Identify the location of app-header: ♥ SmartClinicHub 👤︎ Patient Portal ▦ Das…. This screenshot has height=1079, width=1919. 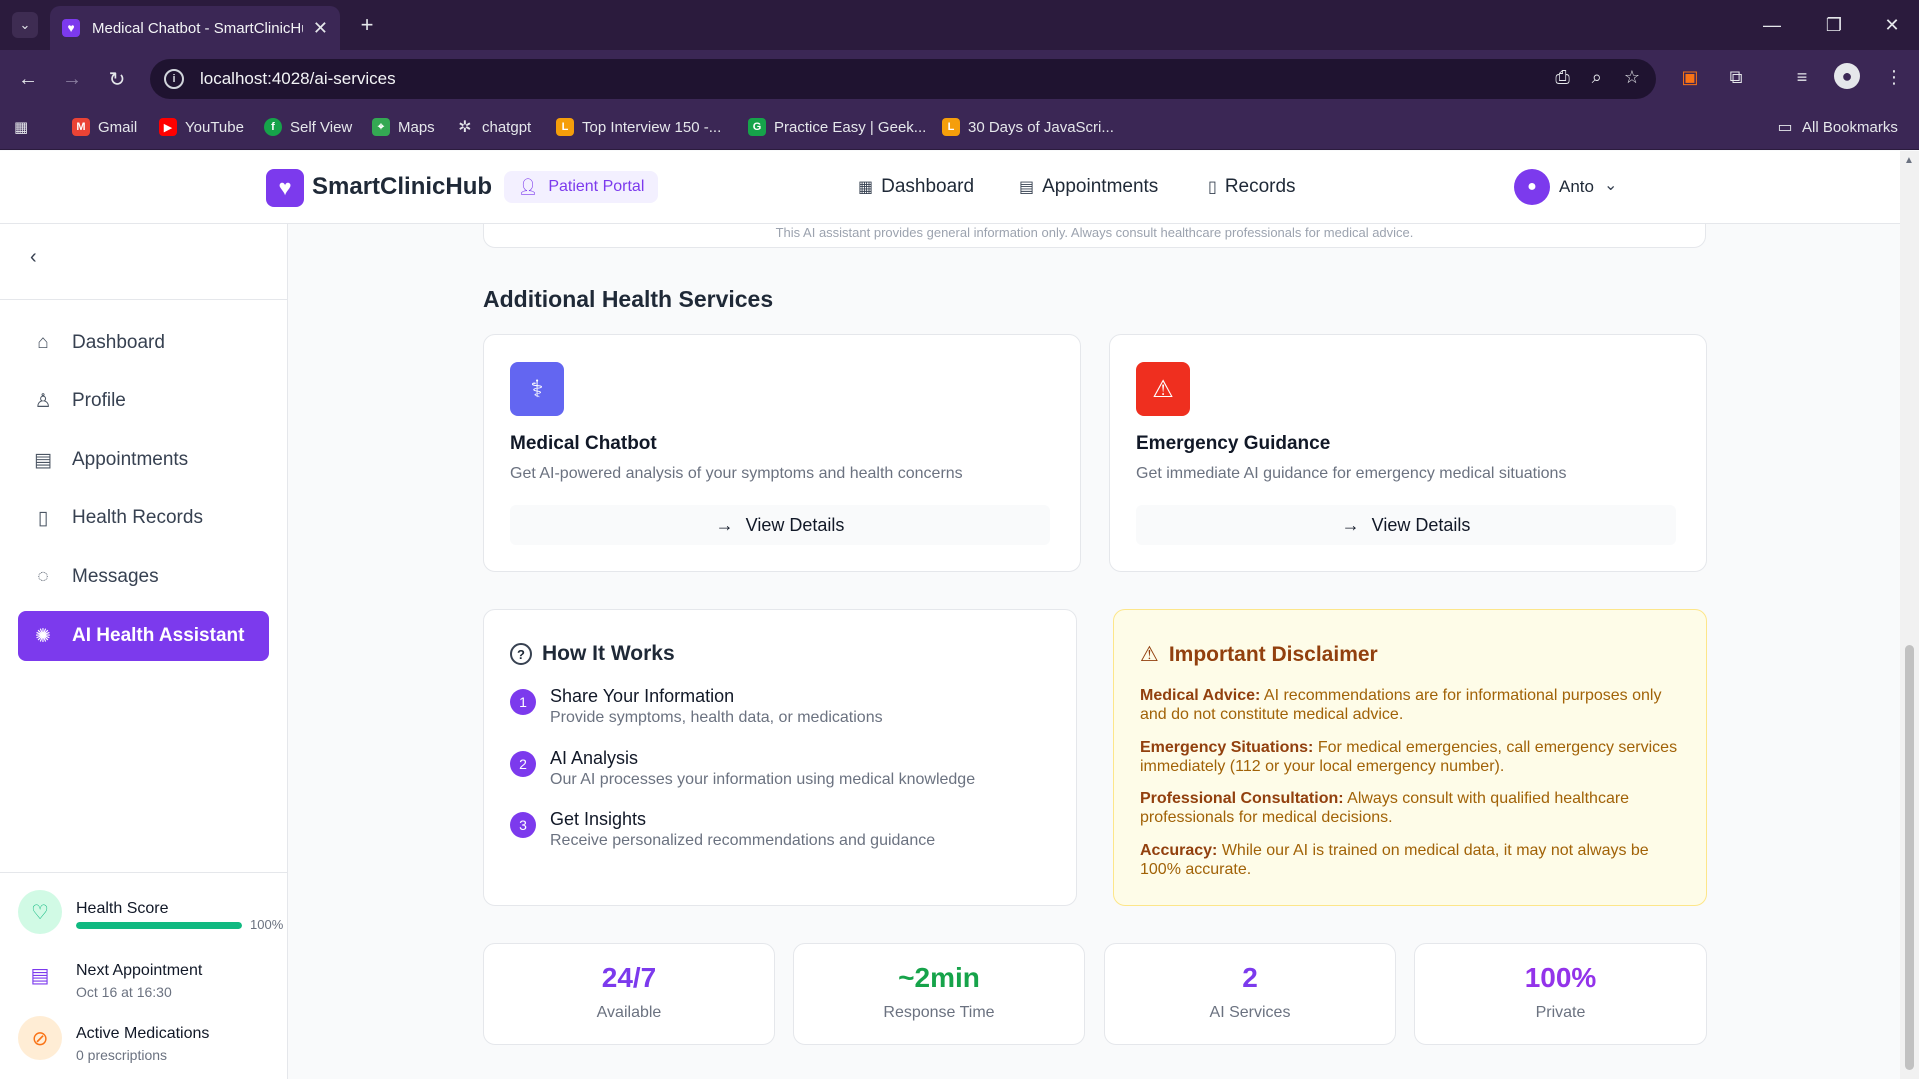
(950, 187).